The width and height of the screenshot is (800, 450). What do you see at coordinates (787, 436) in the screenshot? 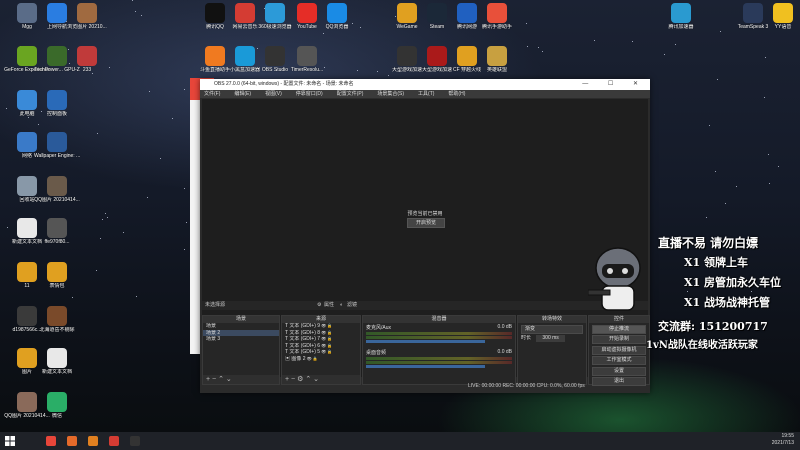
I see `tray-time: 19:55` at bounding box center [787, 436].